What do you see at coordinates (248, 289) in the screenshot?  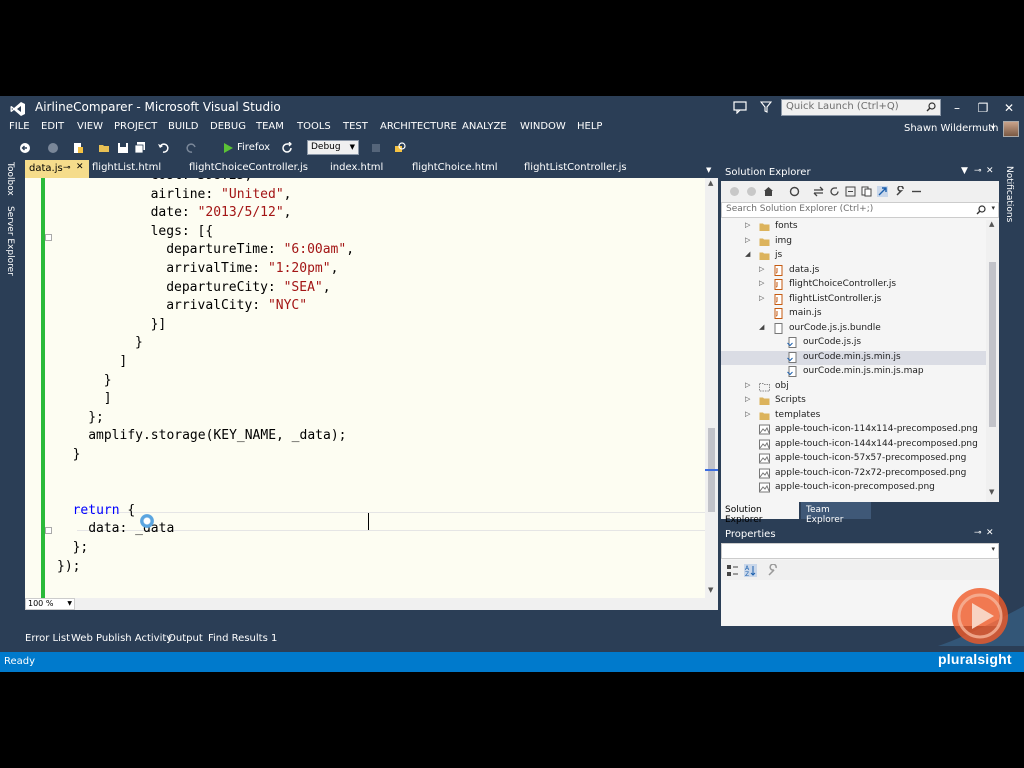 I see `code-line: departureCity: "SEA",` at bounding box center [248, 289].